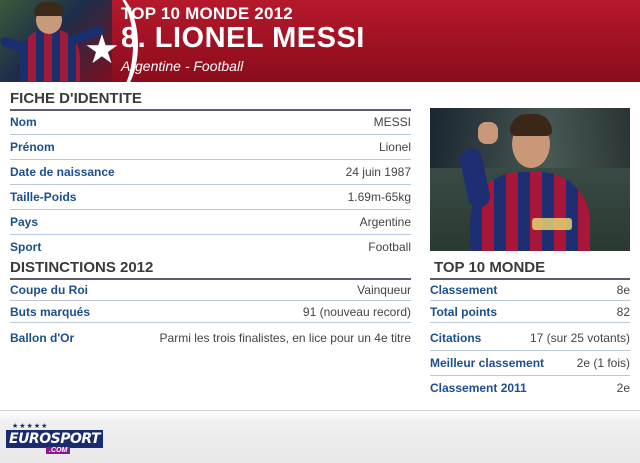  Describe the element at coordinates (579, 338) in the screenshot. I see `row-value: 17 (sur 25 votants)` at that location.